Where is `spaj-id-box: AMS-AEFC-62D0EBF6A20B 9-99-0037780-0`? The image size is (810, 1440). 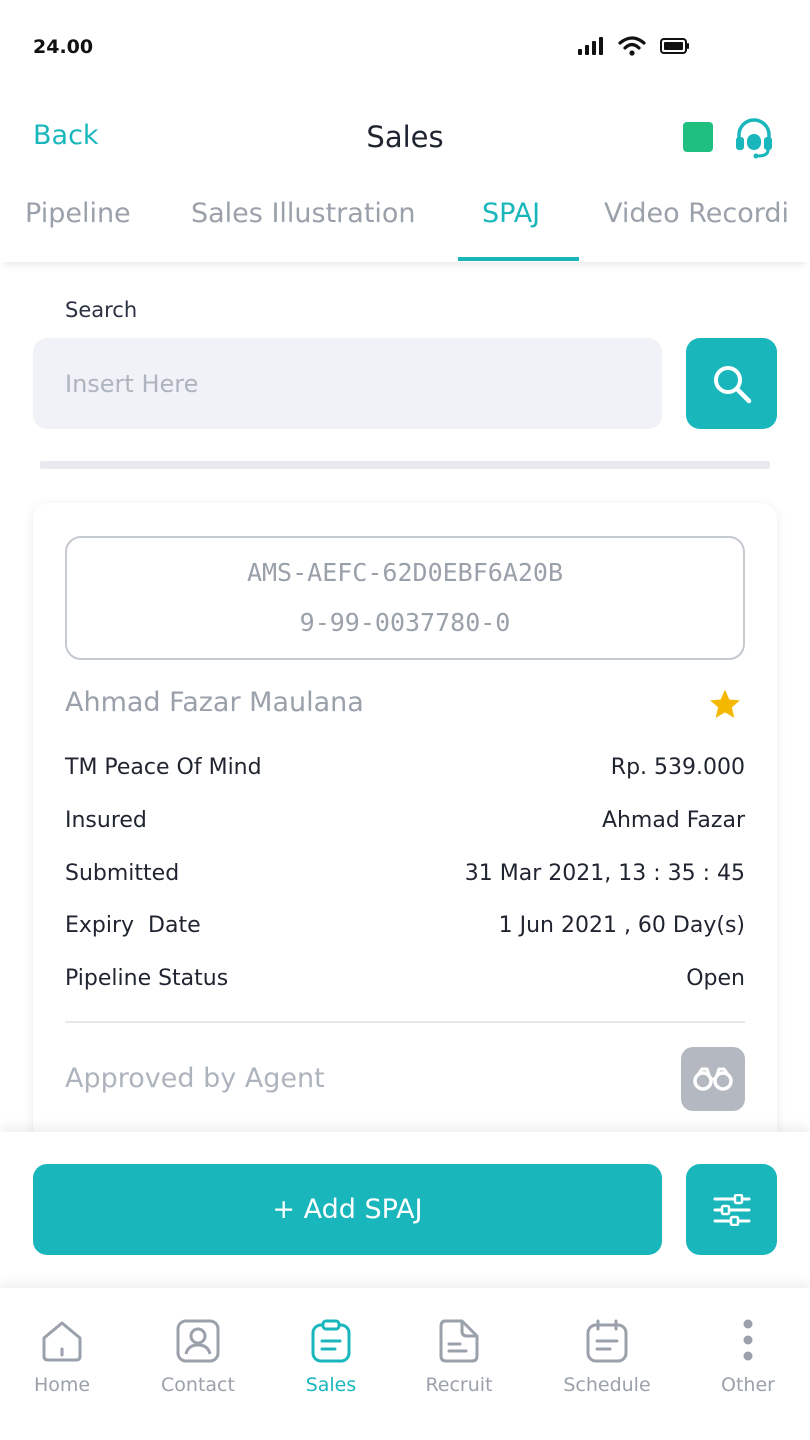 spaj-id-box: AMS-AEFC-62D0EBF6A20B 9-99-0037780-0 is located at coordinates (405, 598).